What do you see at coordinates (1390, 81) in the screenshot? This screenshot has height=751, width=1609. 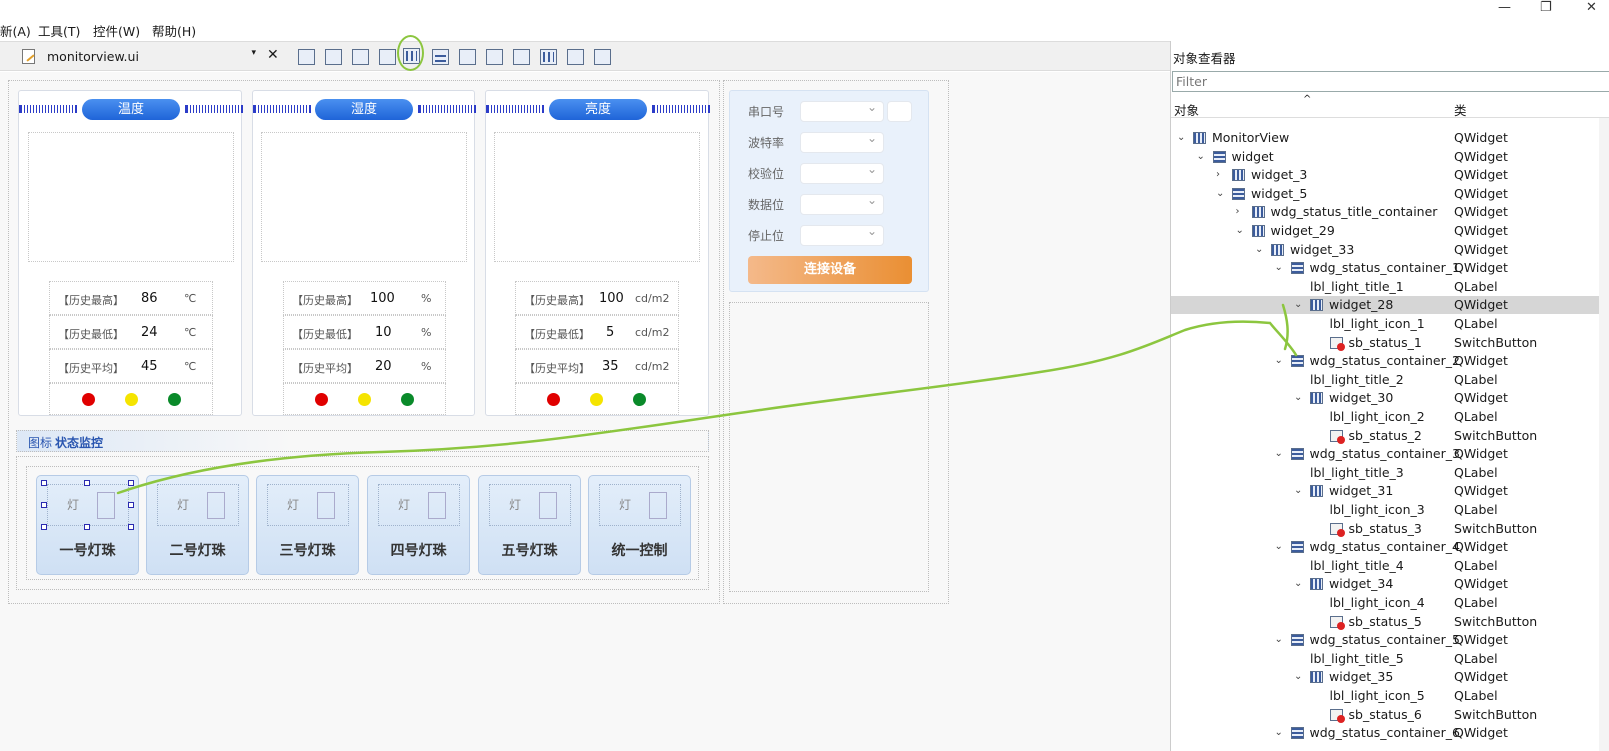 I see `filter-input: Filter` at bounding box center [1390, 81].